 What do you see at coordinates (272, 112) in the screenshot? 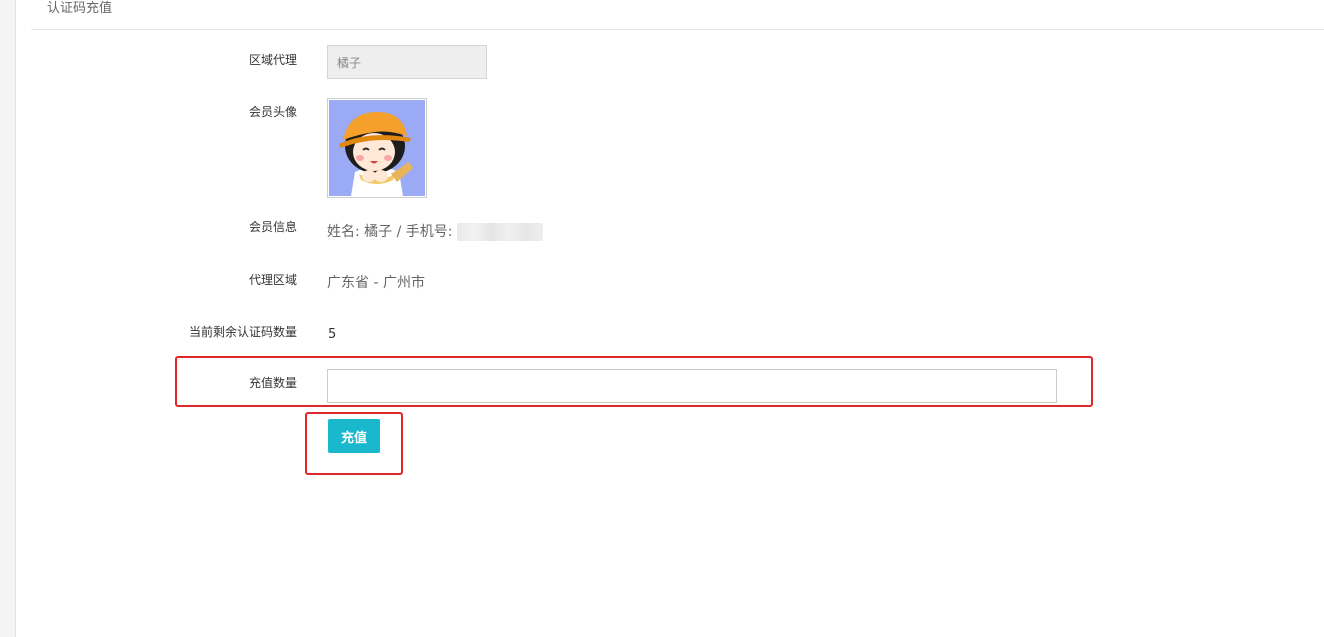
I see `avatar-label: 会员头像` at bounding box center [272, 112].